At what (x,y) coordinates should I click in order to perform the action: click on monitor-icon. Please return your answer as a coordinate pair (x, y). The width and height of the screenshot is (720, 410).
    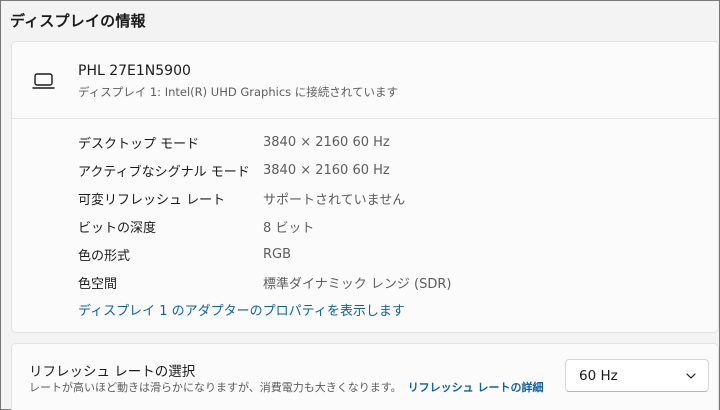
    Looking at the image, I should click on (43, 81).